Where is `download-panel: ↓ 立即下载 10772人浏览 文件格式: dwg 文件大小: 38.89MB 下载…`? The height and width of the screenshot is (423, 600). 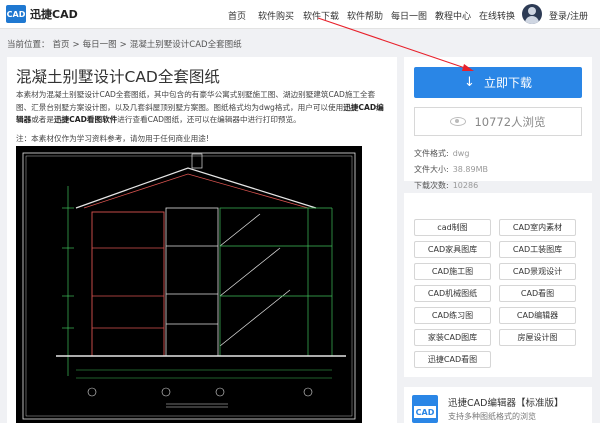
download-panel: ↓ 立即下载 10772人浏览 文件格式: dwg 文件大小: 38.89MB 下载… is located at coordinates (498, 123).